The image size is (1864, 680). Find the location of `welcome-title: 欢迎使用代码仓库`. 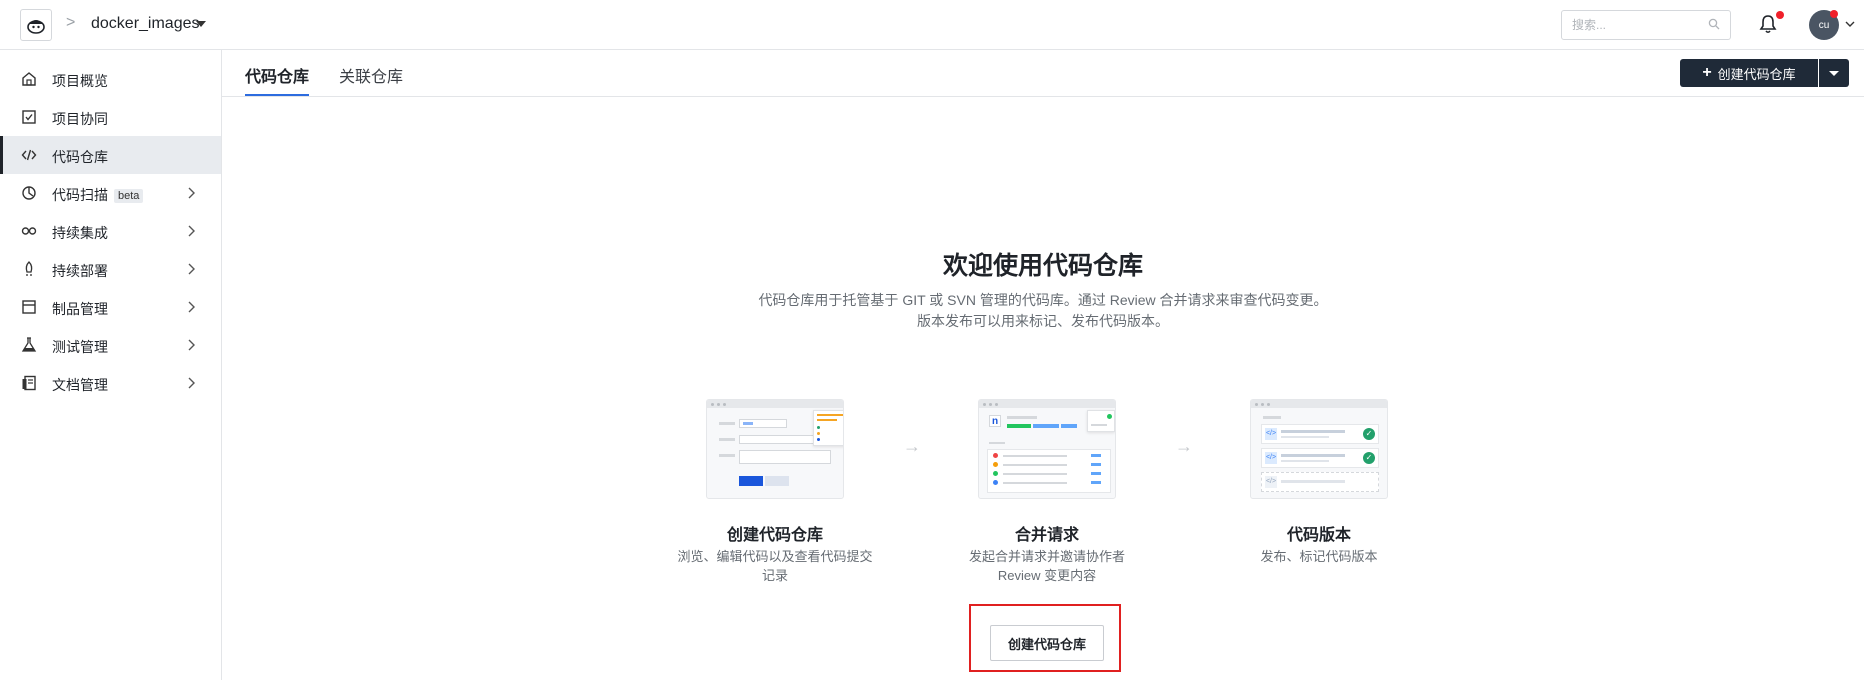

welcome-title: 欢迎使用代码仓库 is located at coordinates (1042, 266).